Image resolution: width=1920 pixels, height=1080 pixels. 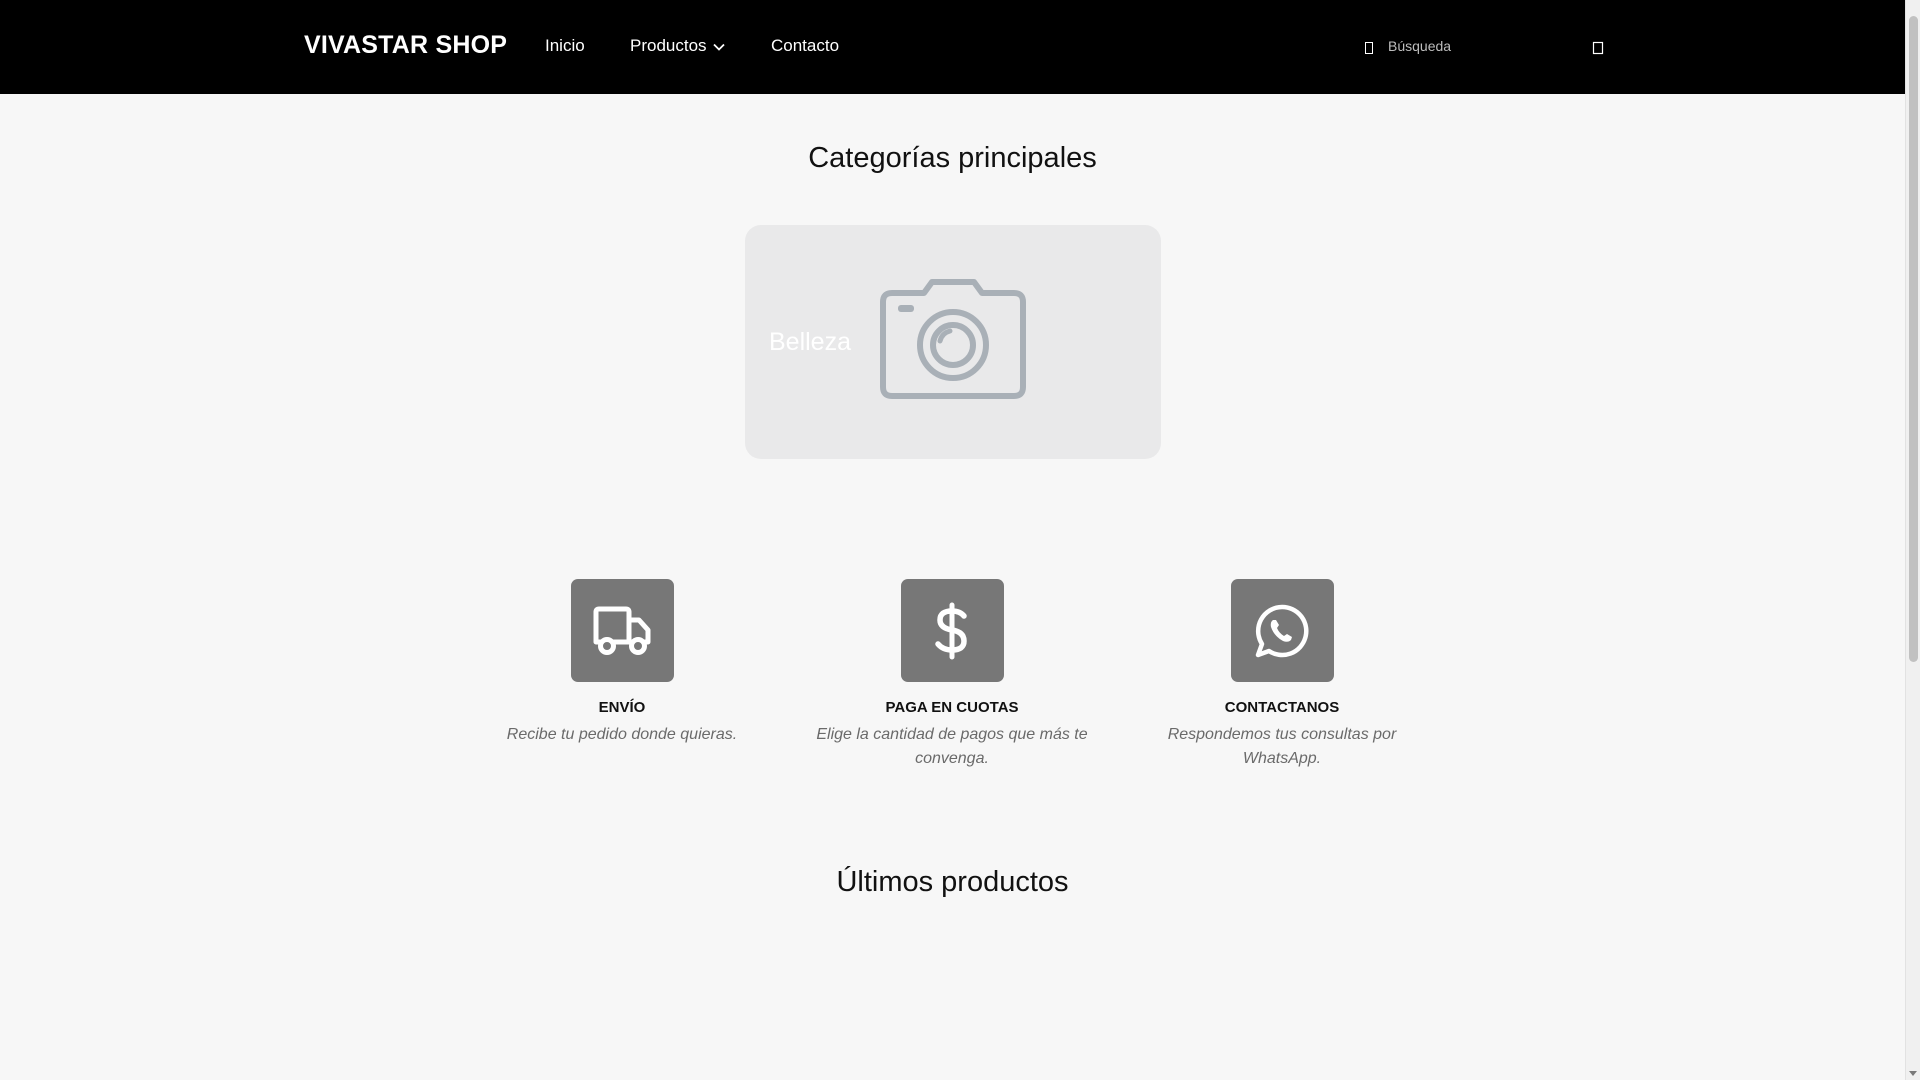 I want to click on latest-products-title: Últimos productos, so click(x=952, y=882).